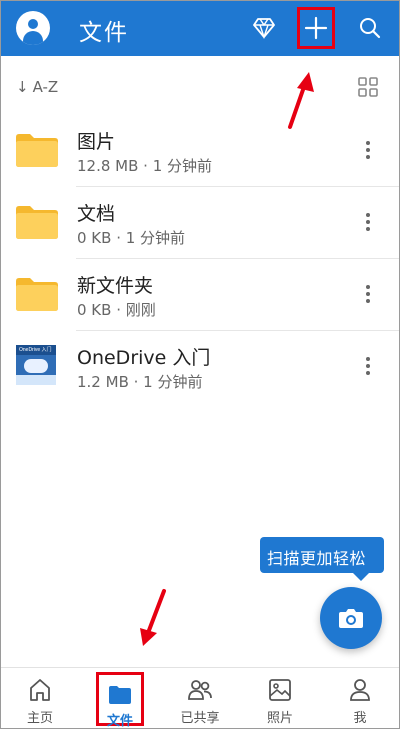 This screenshot has height=730, width=400. I want to click on folder-filled-icon, so click(120, 695).